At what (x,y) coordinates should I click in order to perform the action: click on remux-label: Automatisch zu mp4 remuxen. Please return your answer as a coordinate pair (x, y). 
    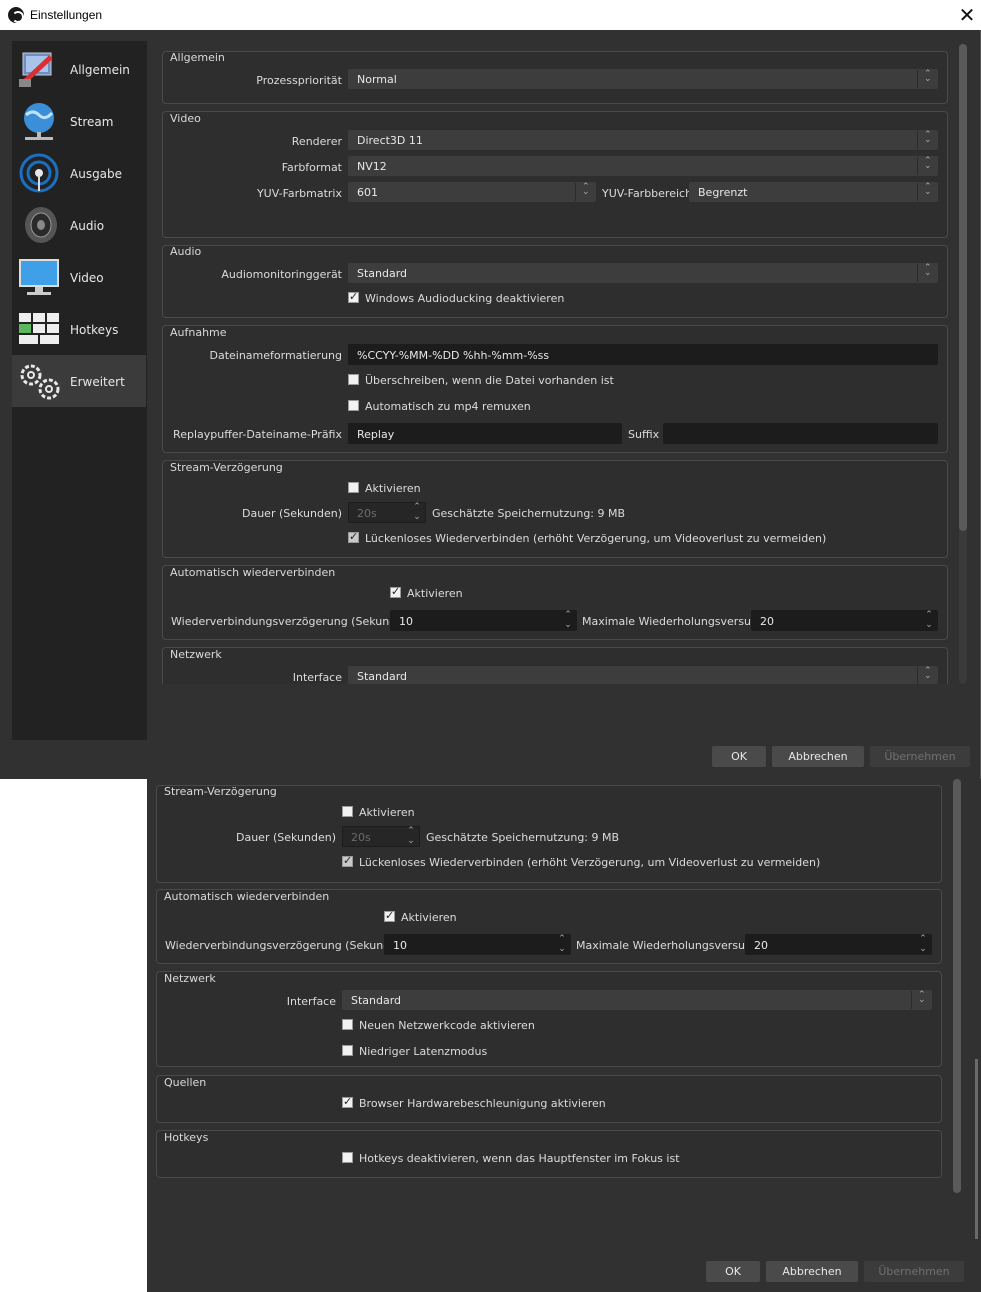
    Looking at the image, I should click on (448, 406).